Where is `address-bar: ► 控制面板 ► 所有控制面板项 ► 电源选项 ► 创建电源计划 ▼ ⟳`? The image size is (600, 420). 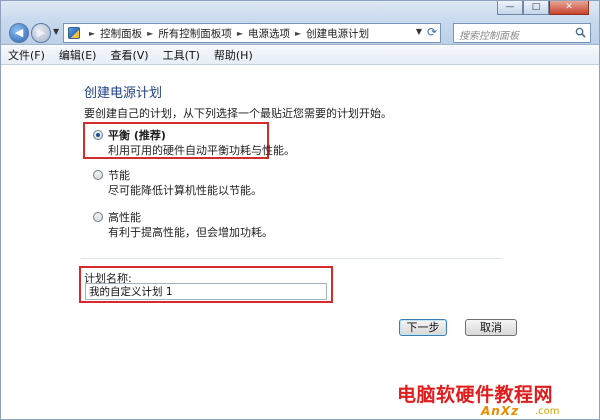 address-bar: ► 控制面板 ► 所有控制面板项 ► 电源选项 ► 创建电源计划 ▼ ⟳ is located at coordinates (252, 33).